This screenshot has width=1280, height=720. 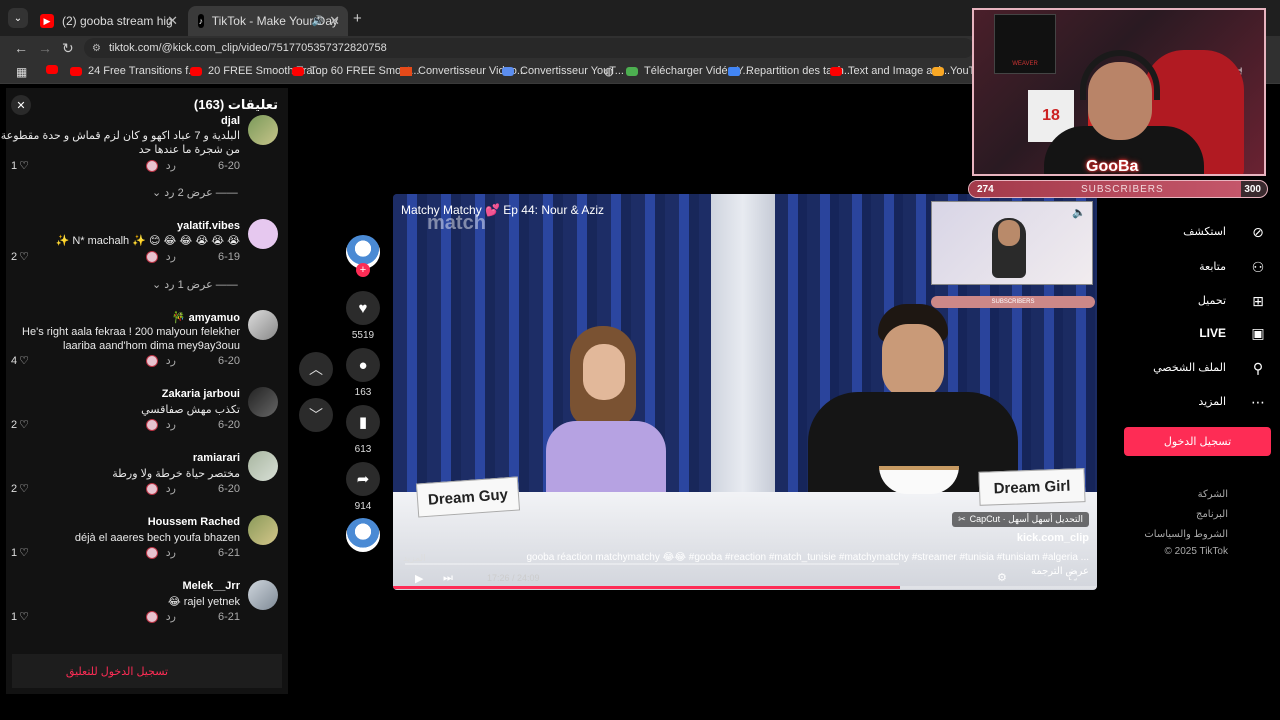 What do you see at coordinates (318, 21) in the screenshot?
I see `speaker-icon: 🔊` at bounding box center [318, 21].